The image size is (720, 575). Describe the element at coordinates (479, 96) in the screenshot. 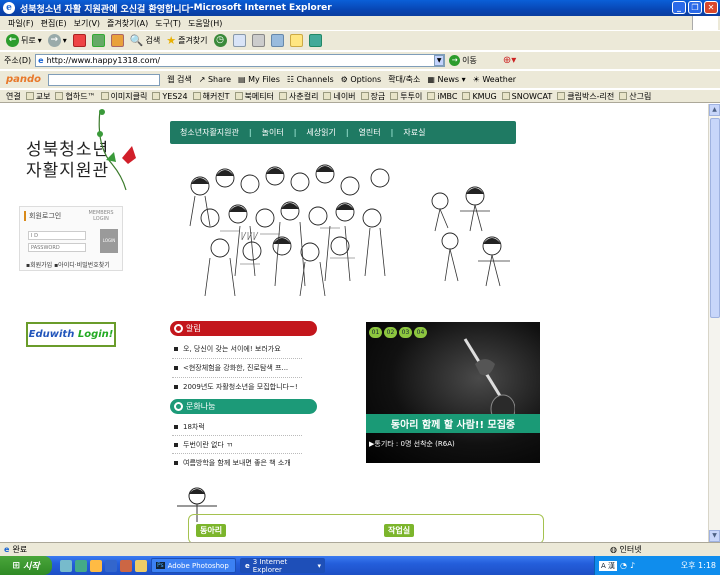

I see `link-item: KMUG` at that location.